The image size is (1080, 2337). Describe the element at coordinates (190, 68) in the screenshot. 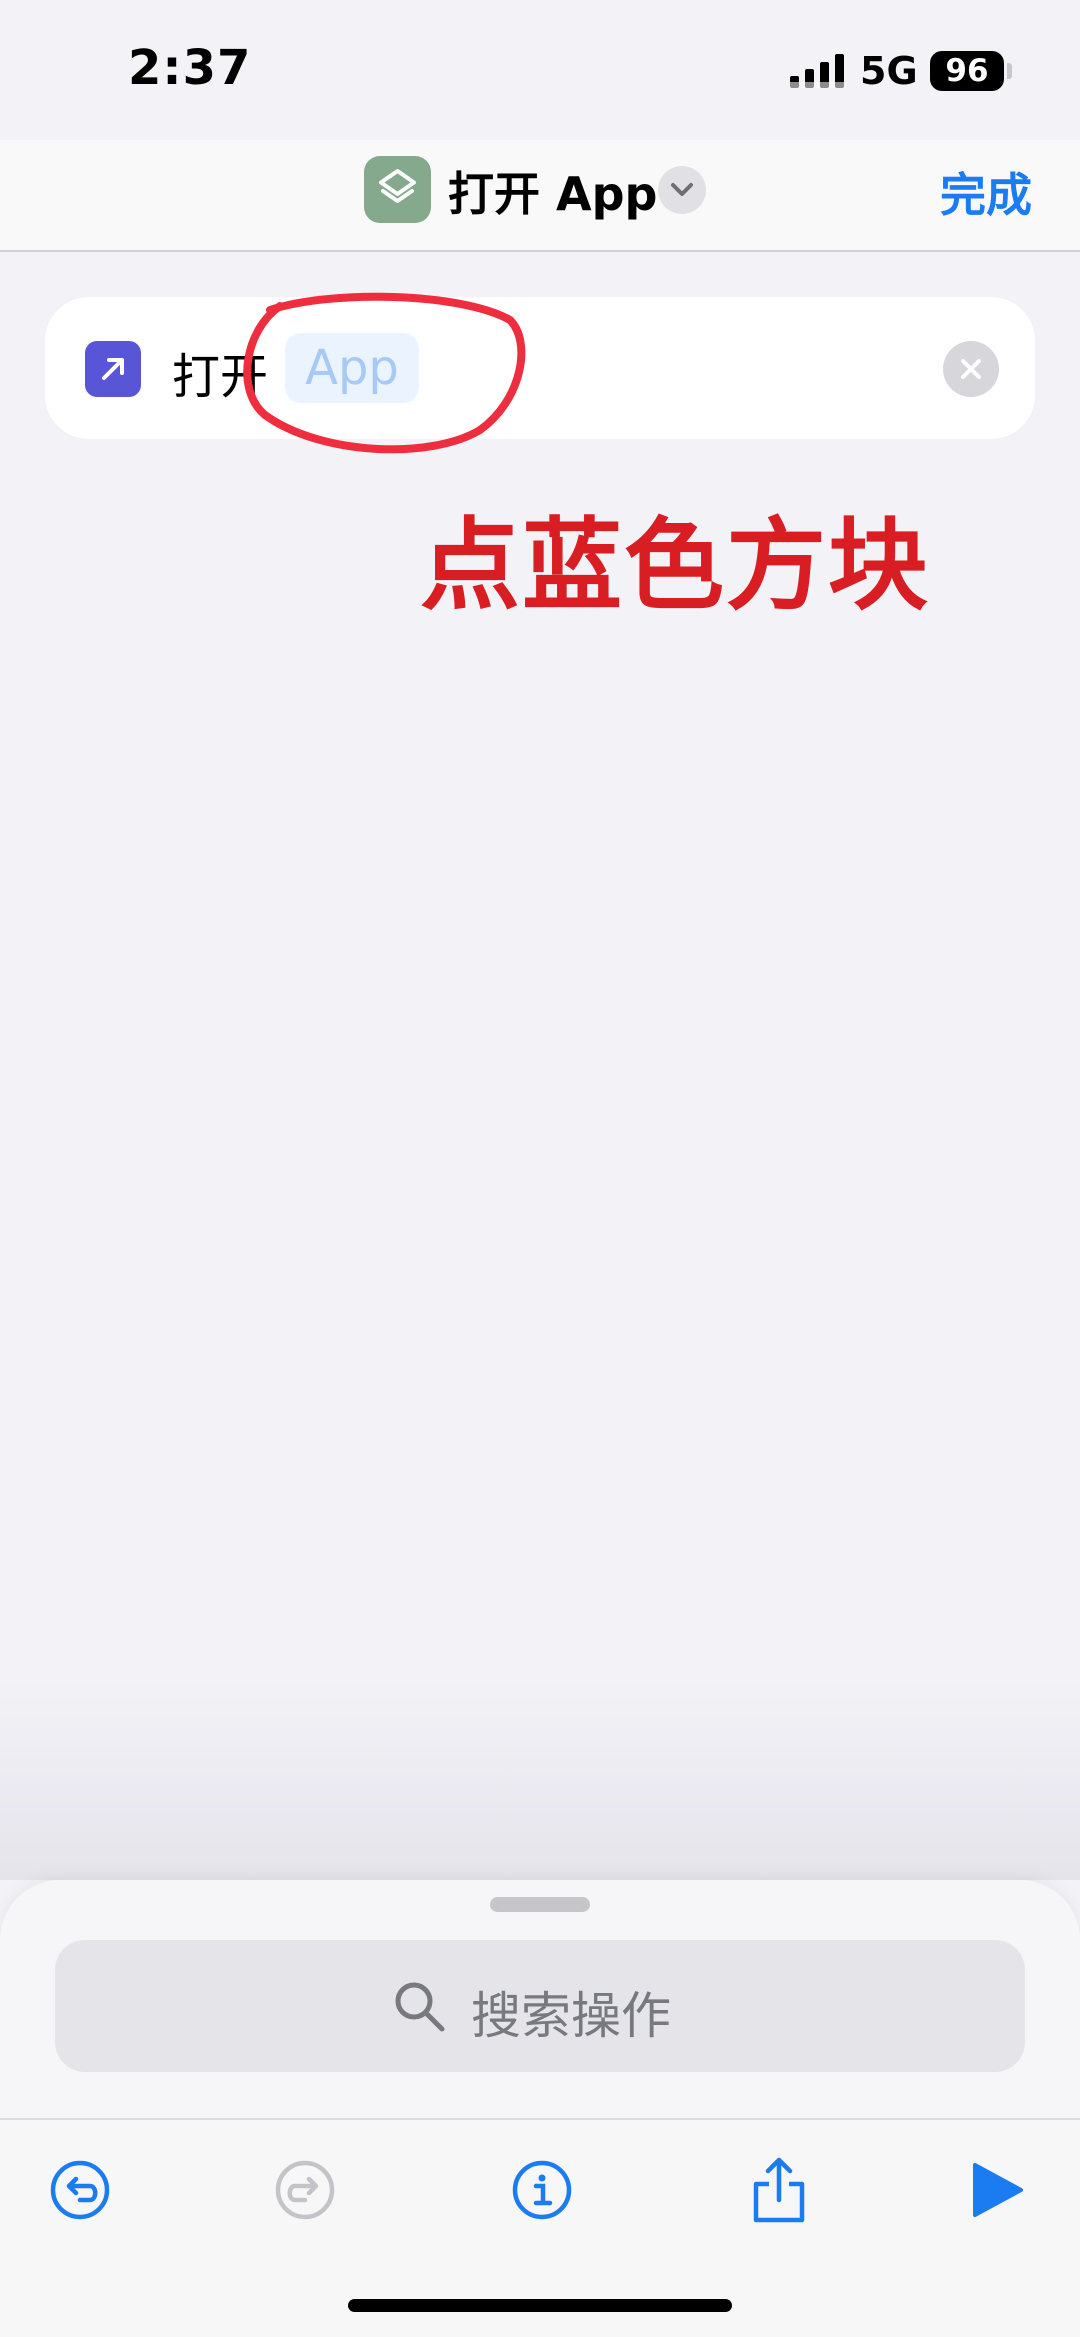

I see `status-time: 2:37` at that location.